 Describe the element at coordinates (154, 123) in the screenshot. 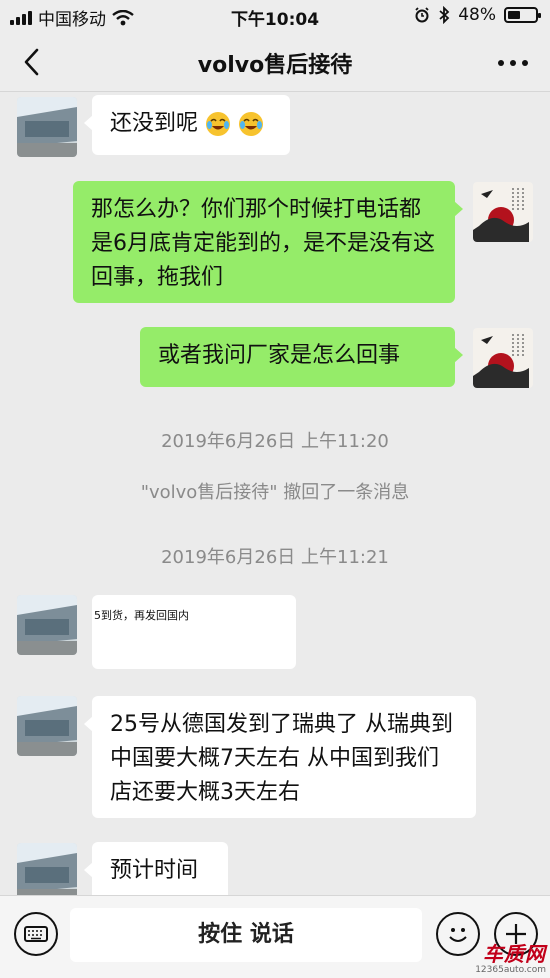

I see `message-text: 还没到呢` at that location.